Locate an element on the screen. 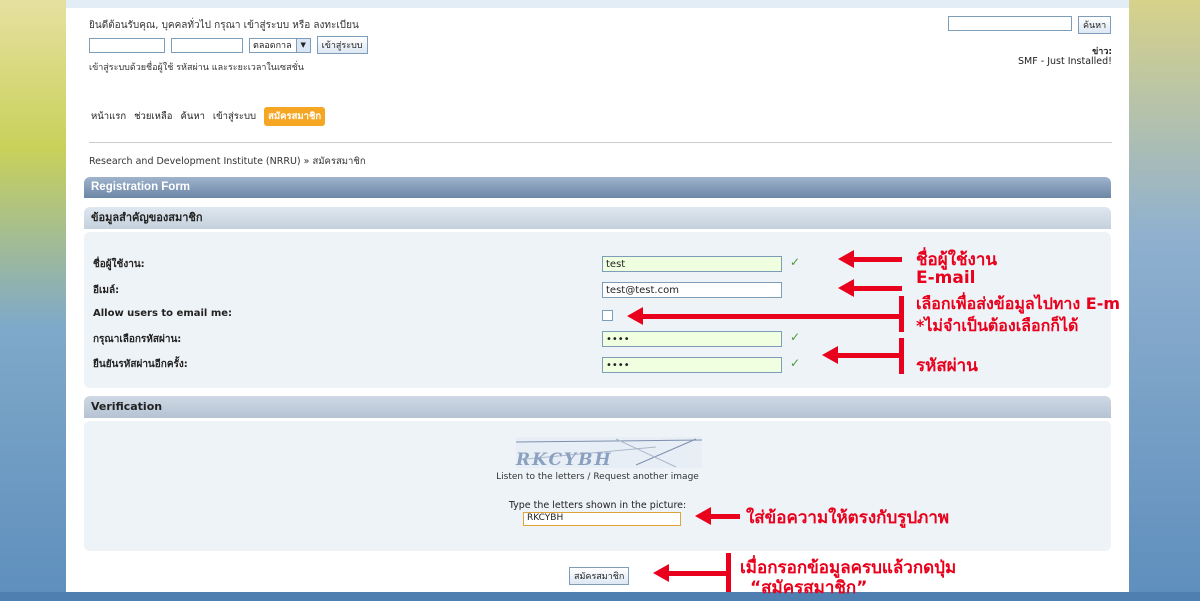 The image size is (1200, 601). annotation-allow-email-2: *ไม่จำเป็นต้องเลือกก็ได้ is located at coordinates (997, 325).